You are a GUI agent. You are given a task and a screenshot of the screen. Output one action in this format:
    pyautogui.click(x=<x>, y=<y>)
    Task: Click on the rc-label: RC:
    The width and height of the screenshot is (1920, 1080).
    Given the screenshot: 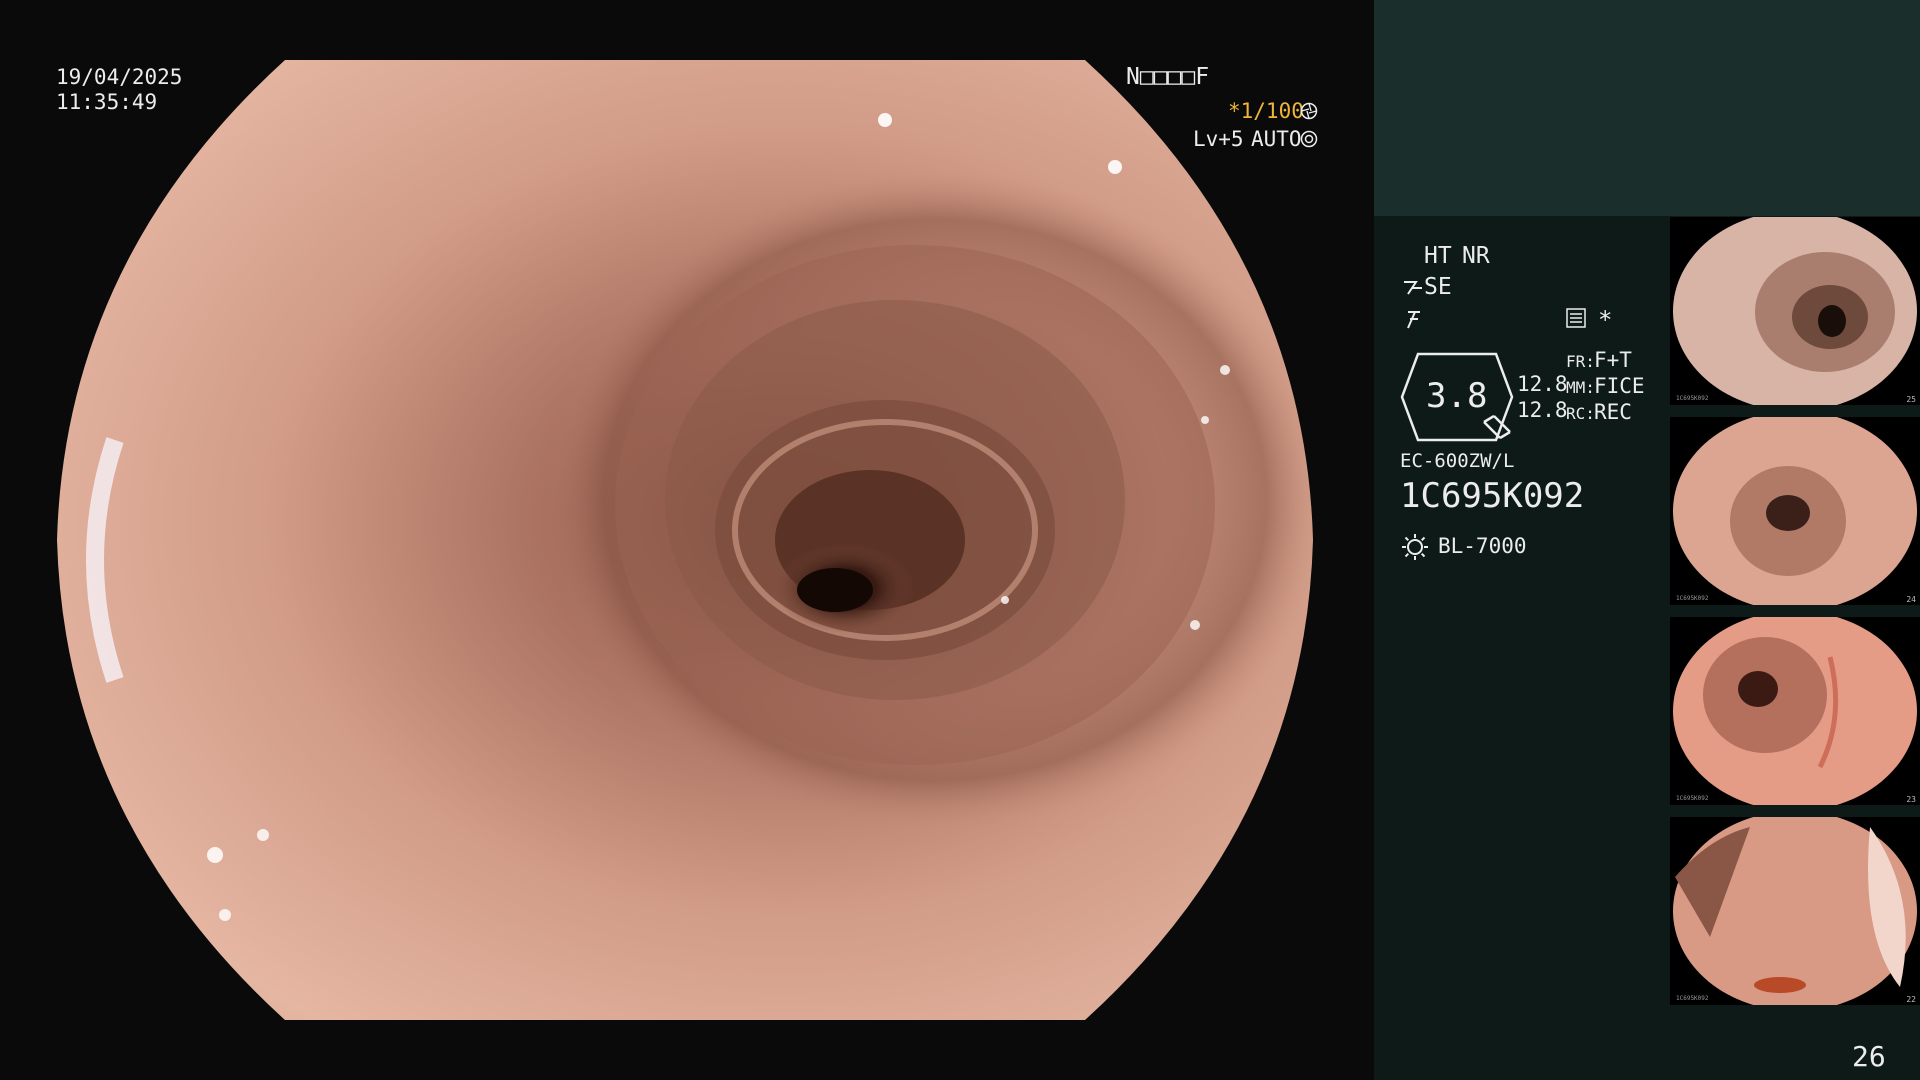 What is the action you would take?
    pyautogui.click(x=1580, y=413)
    